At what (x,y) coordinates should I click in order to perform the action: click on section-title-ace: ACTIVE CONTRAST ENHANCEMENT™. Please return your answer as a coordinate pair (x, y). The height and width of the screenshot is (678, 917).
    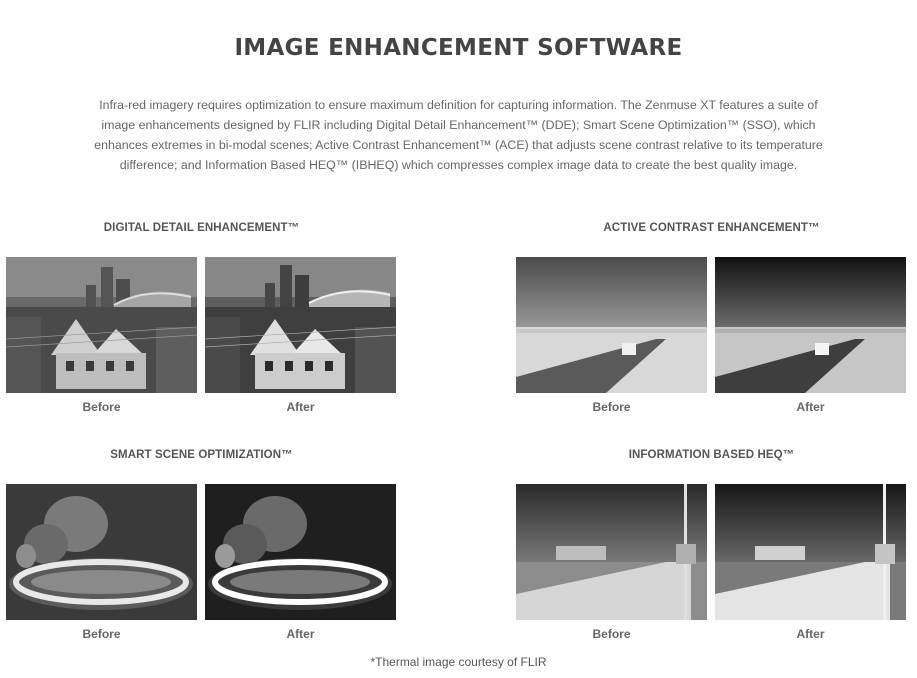
    Looking at the image, I should click on (711, 228).